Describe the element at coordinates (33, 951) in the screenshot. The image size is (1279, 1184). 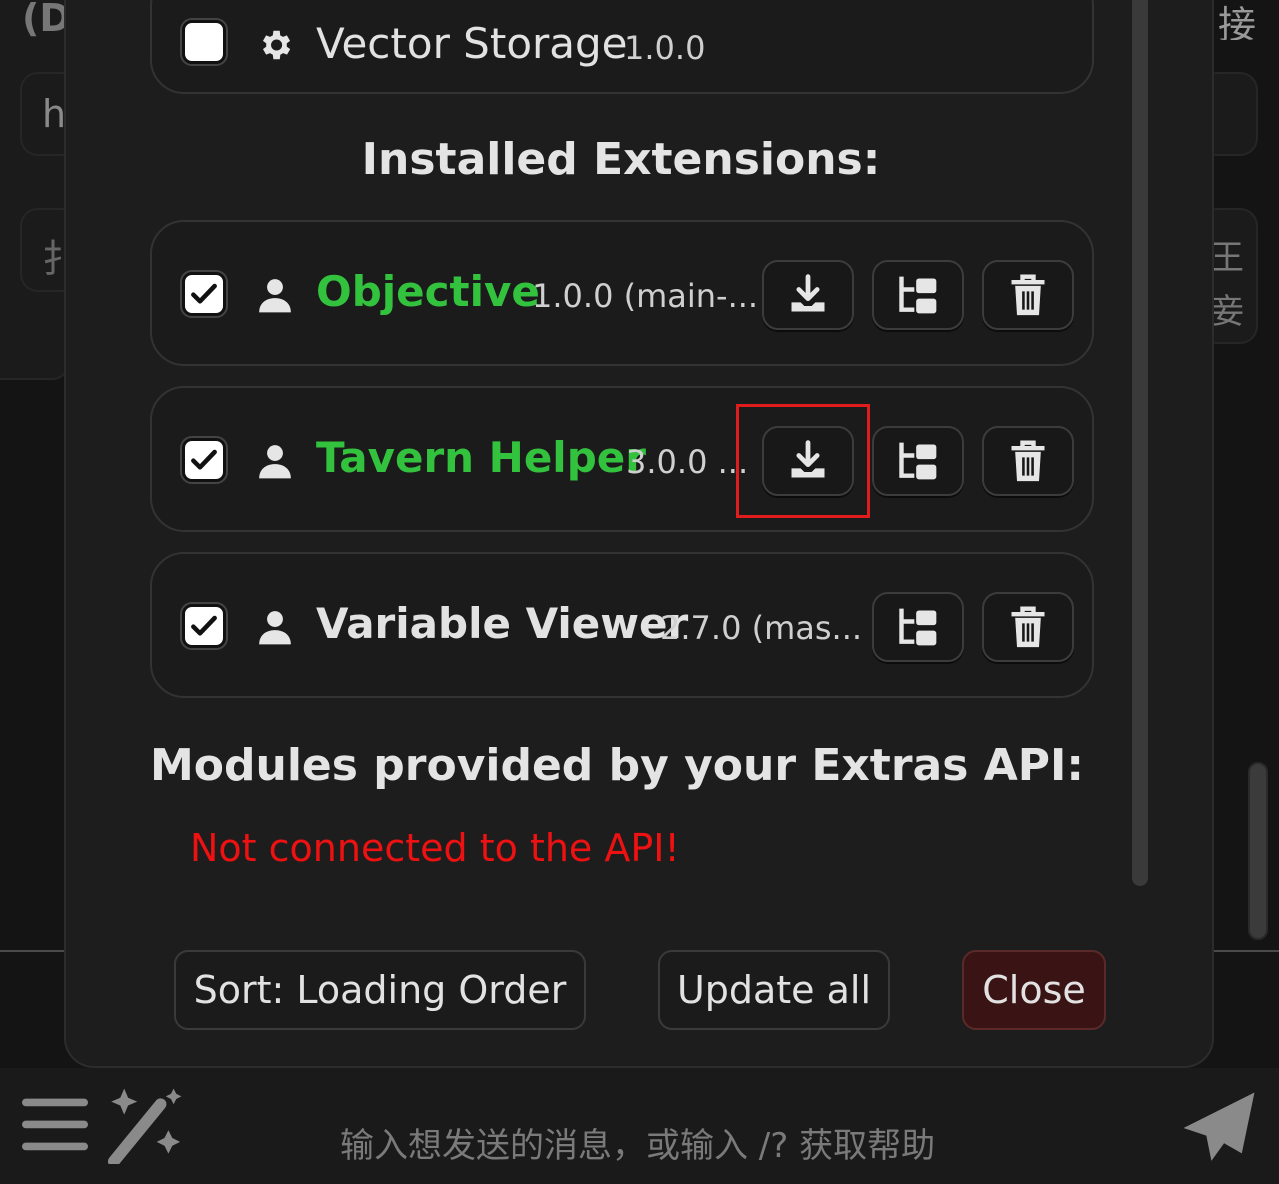
I see `bg-divider-left` at that location.